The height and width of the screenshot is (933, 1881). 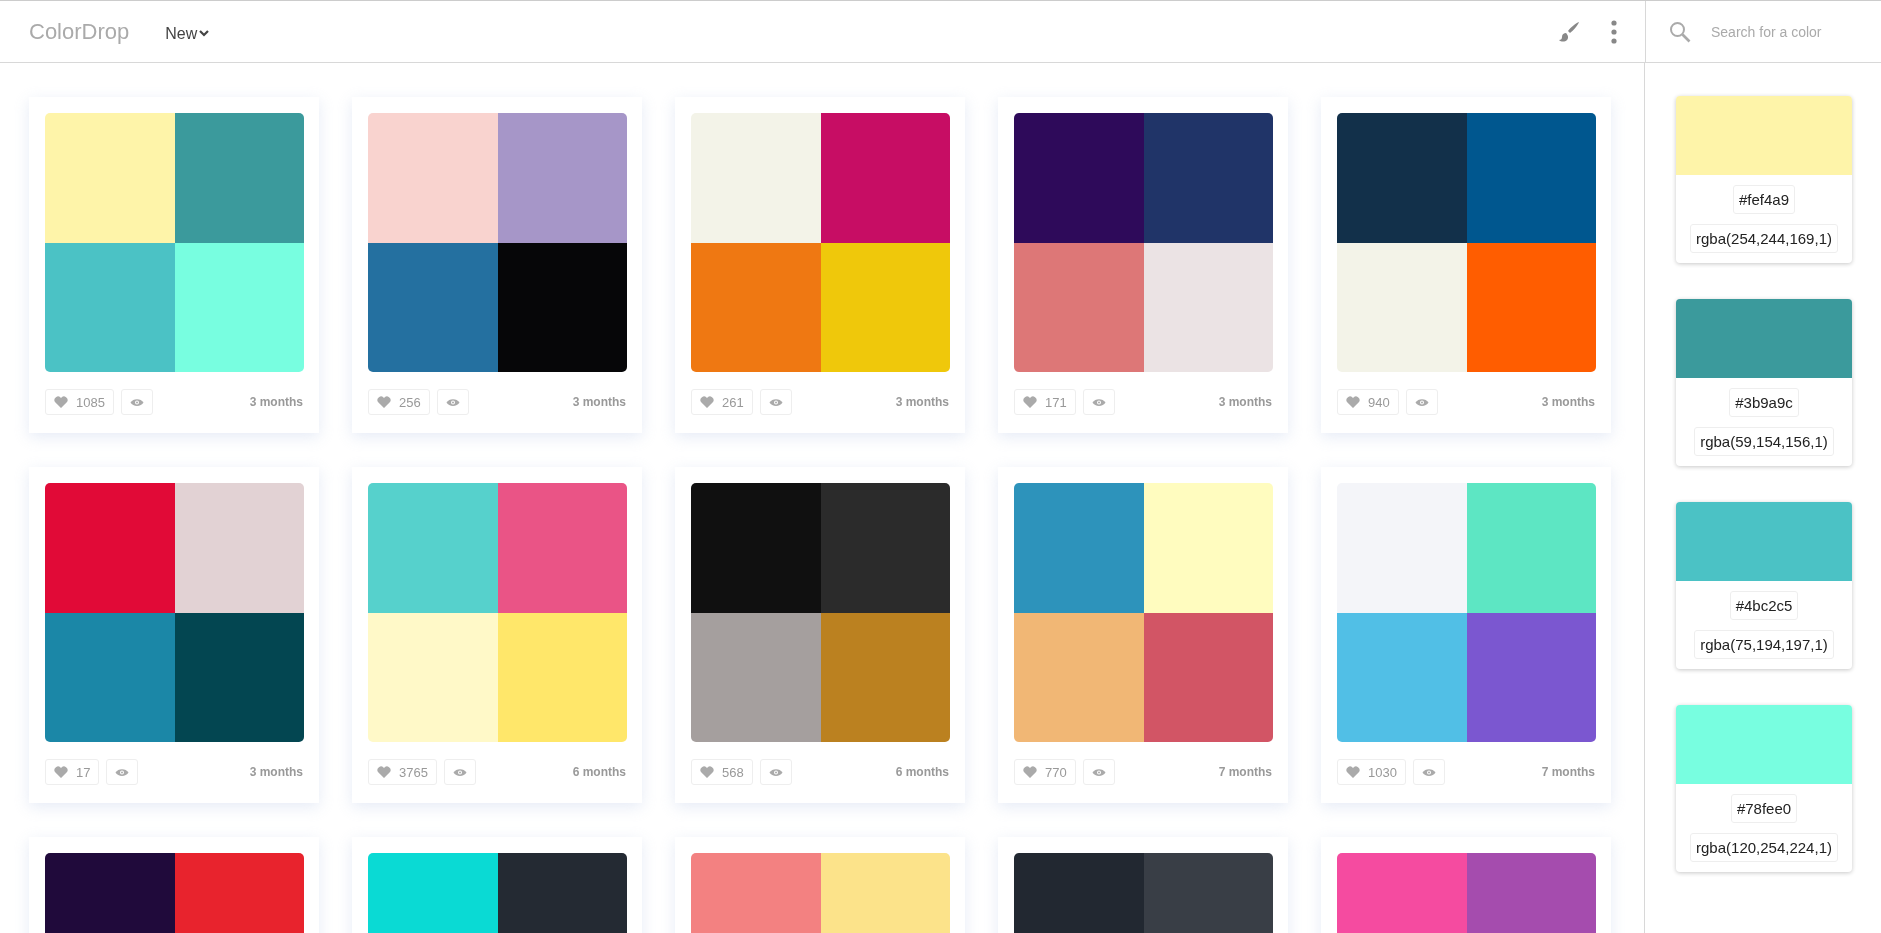 I want to click on logo: ColorDrop, so click(x=79, y=31).